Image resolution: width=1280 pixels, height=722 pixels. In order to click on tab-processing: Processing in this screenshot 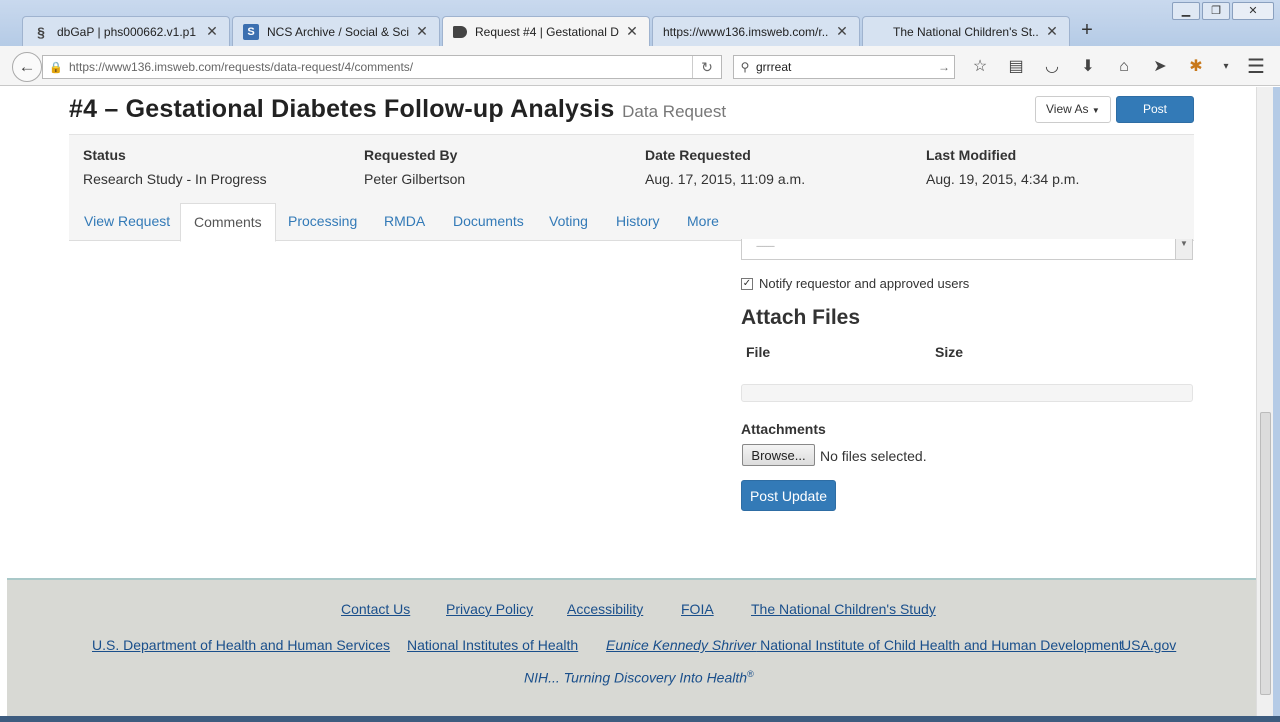, I will do `click(322, 222)`.